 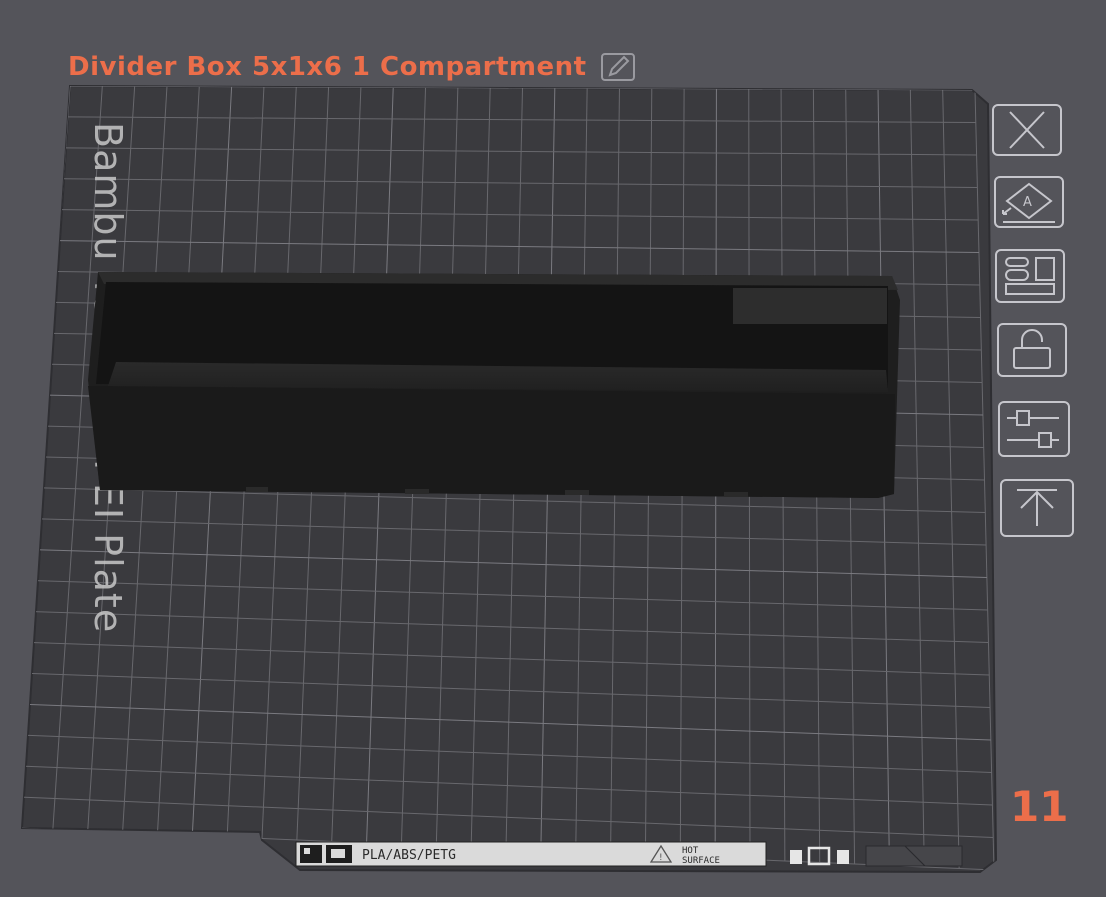 I want to click on delete-plate-button, so click(x=1028, y=131).